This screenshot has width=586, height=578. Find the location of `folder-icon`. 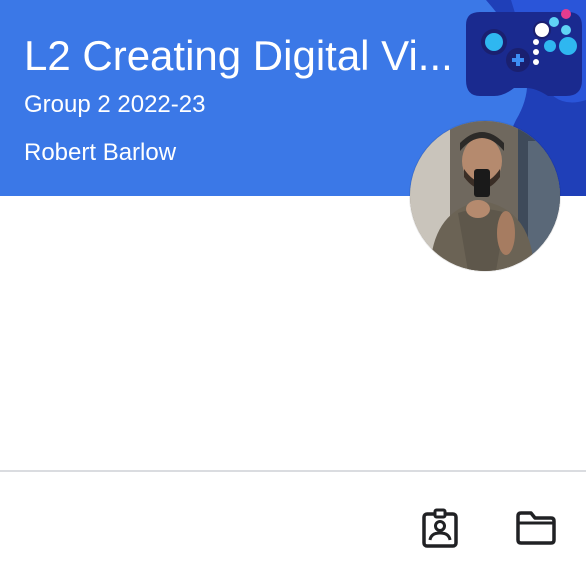

folder-icon is located at coordinates (536, 528).